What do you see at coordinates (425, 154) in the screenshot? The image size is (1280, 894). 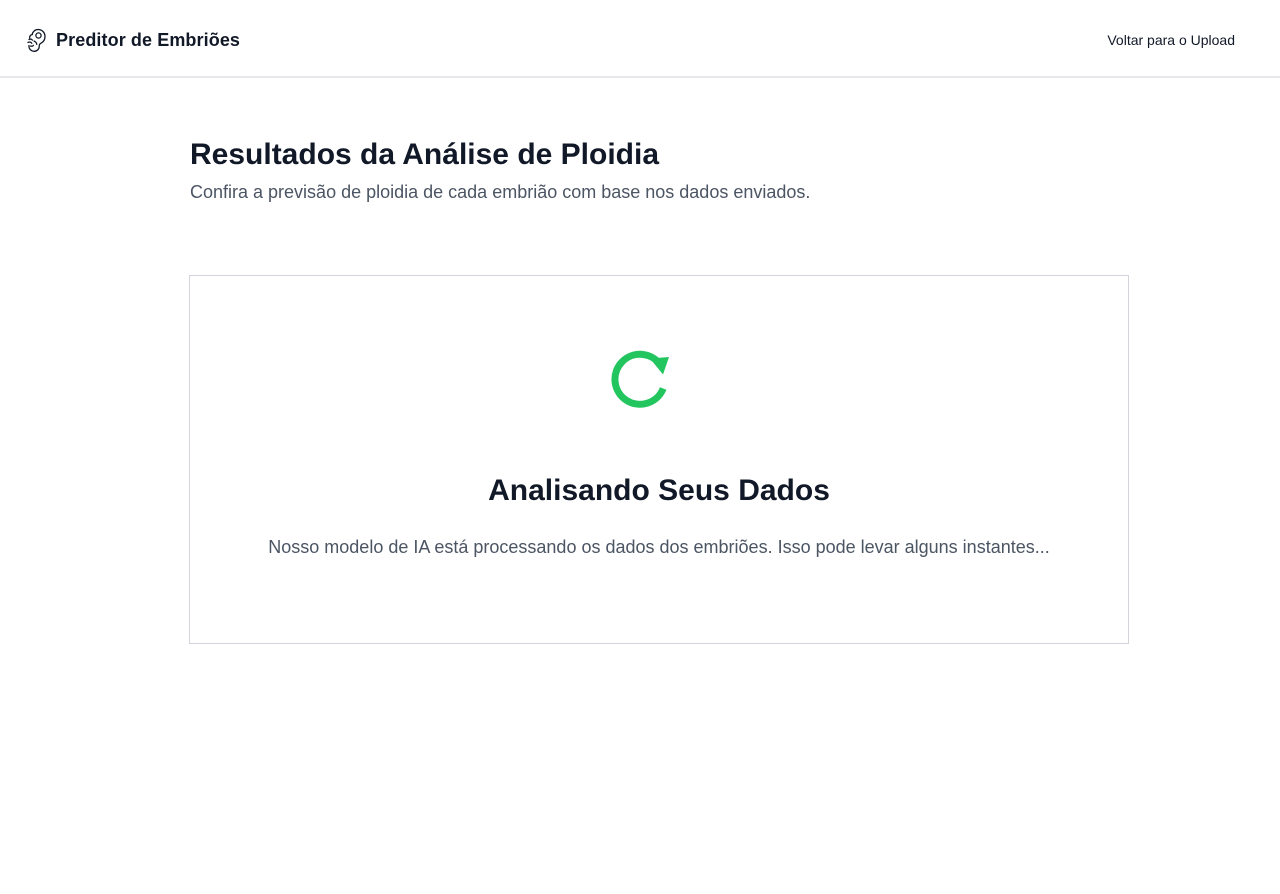 I see `page-title: Resultados da Análise de Ploidia` at bounding box center [425, 154].